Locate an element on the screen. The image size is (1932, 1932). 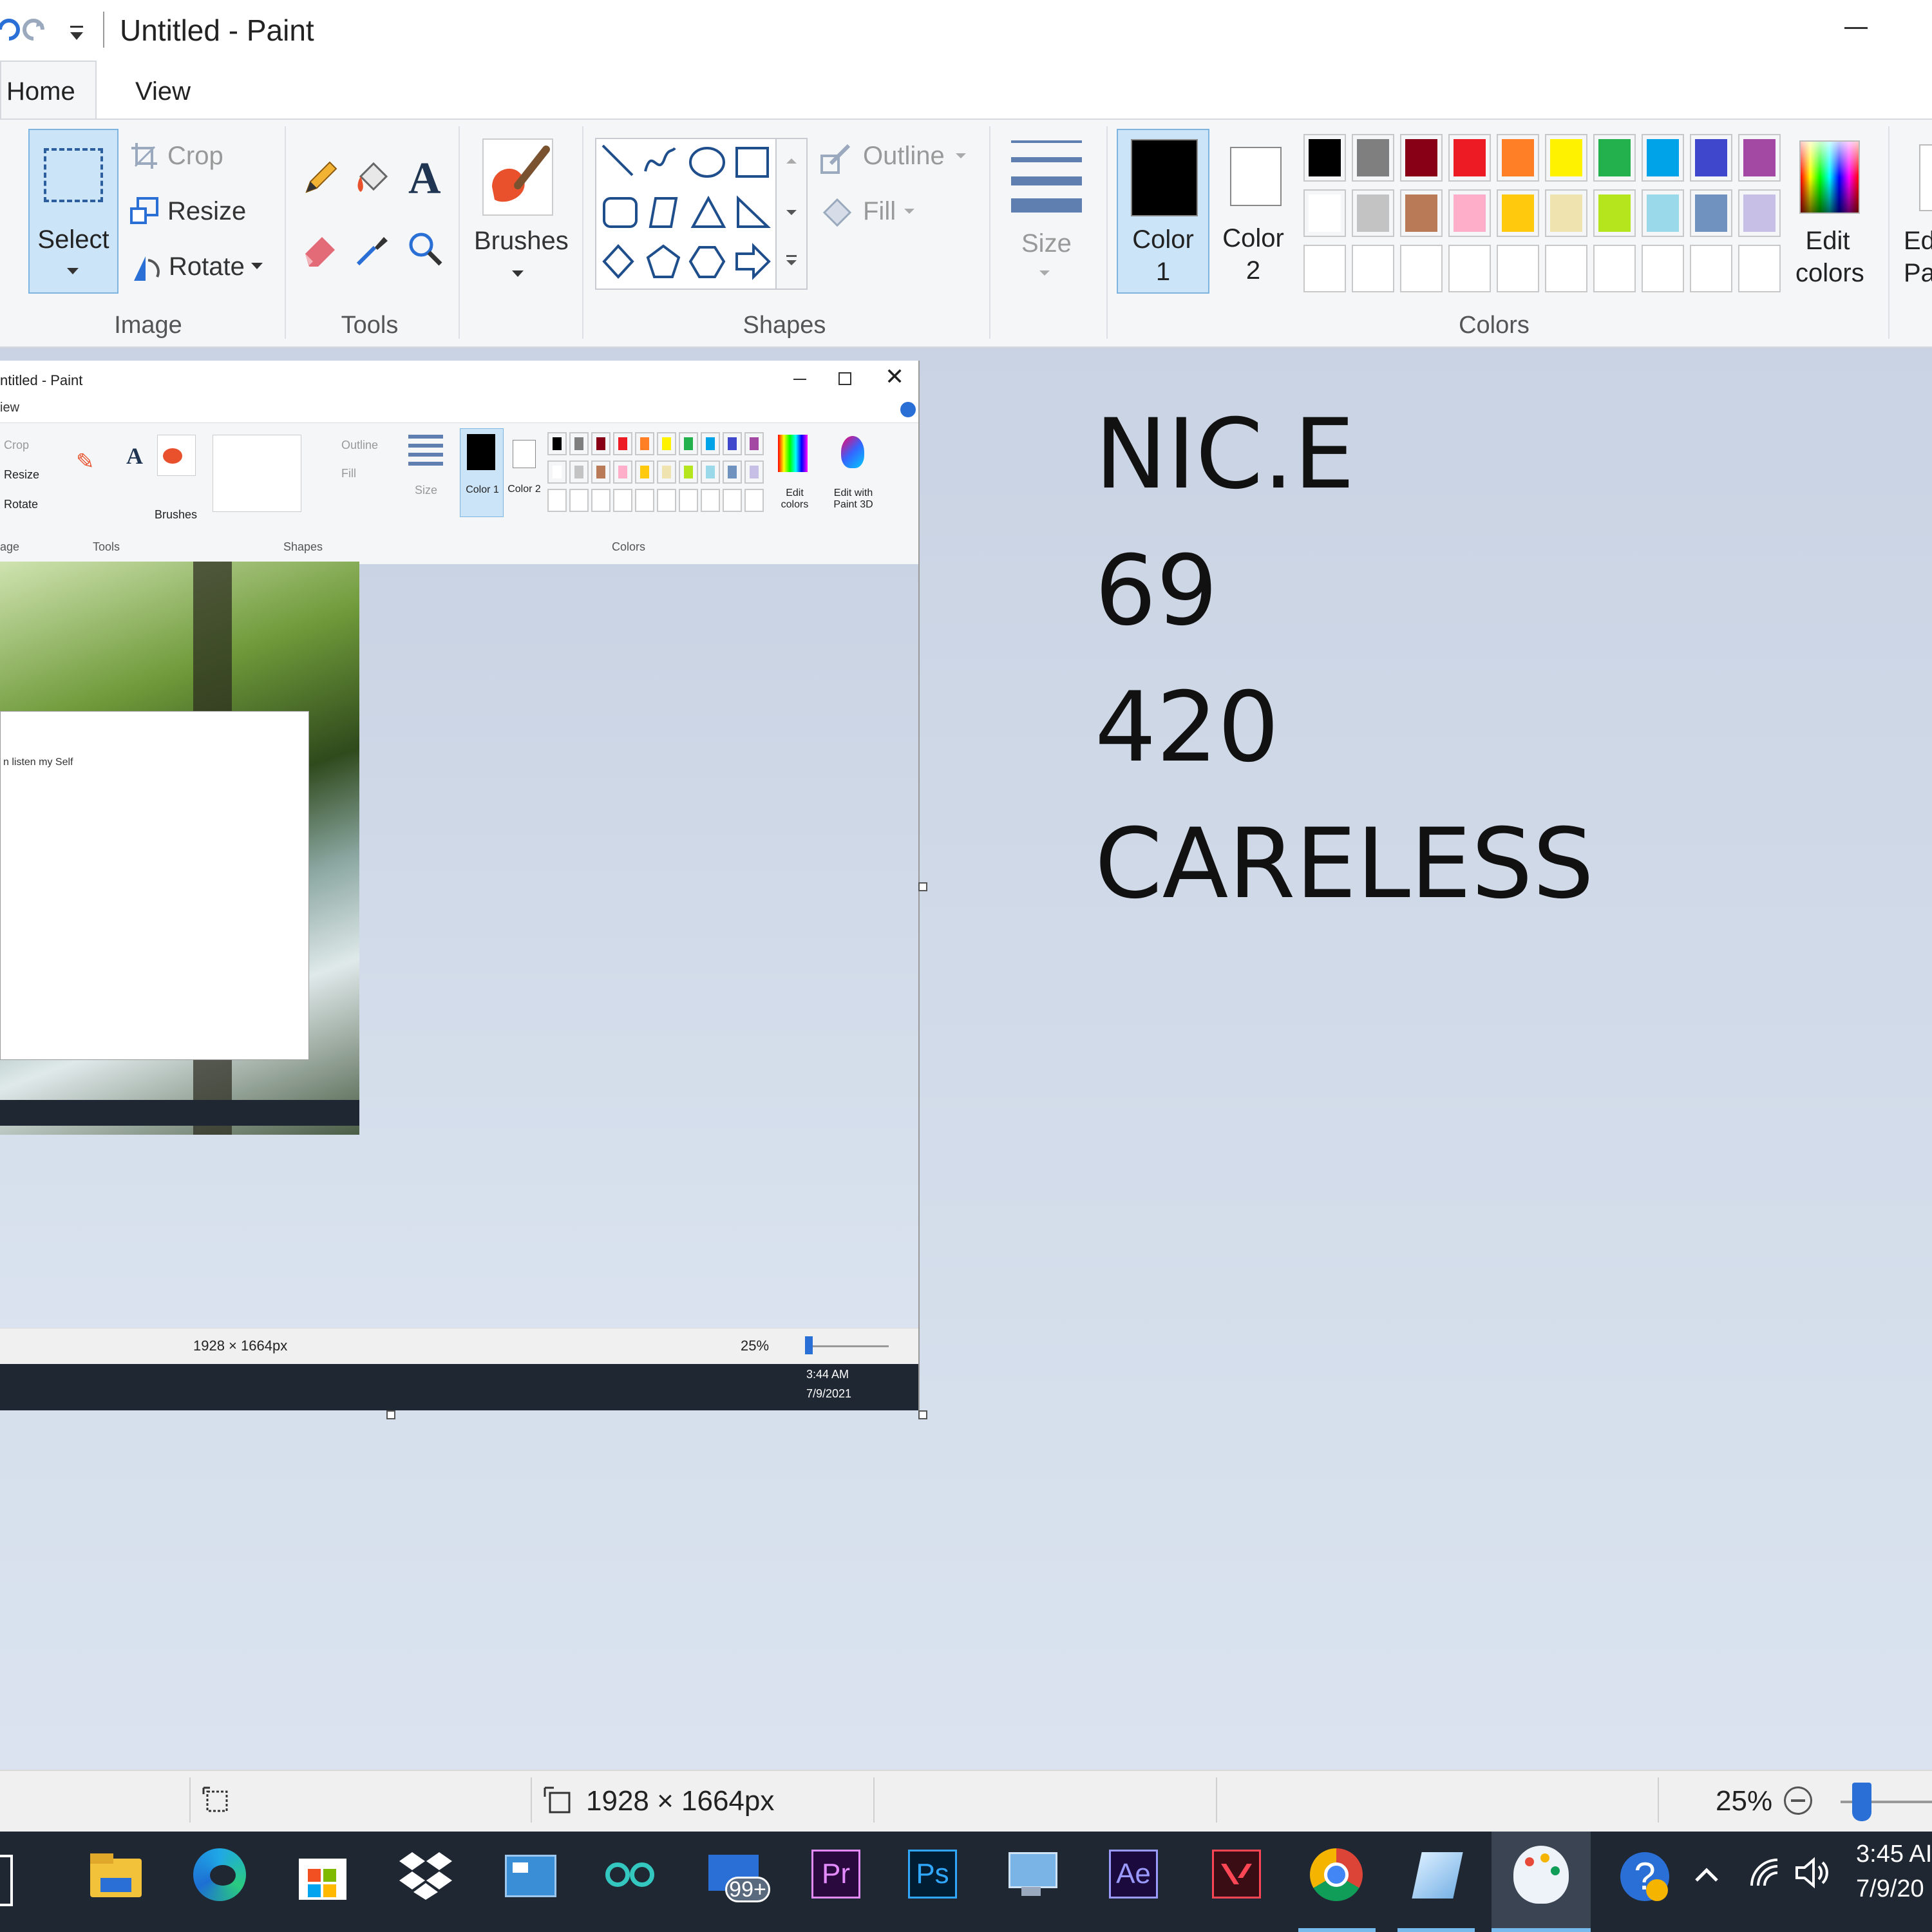
size-dropdown-icon is located at coordinates (1044, 273).